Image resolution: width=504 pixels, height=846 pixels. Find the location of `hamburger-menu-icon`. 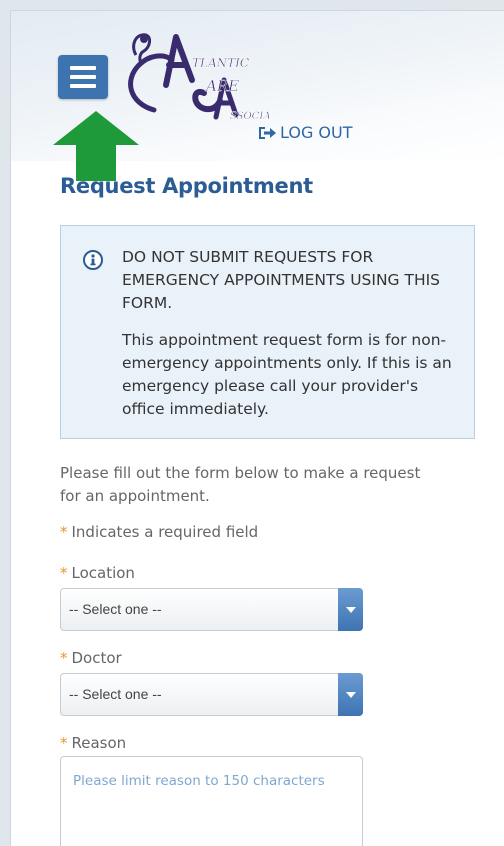

hamburger-menu-icon is located at coordinates (83, 68).